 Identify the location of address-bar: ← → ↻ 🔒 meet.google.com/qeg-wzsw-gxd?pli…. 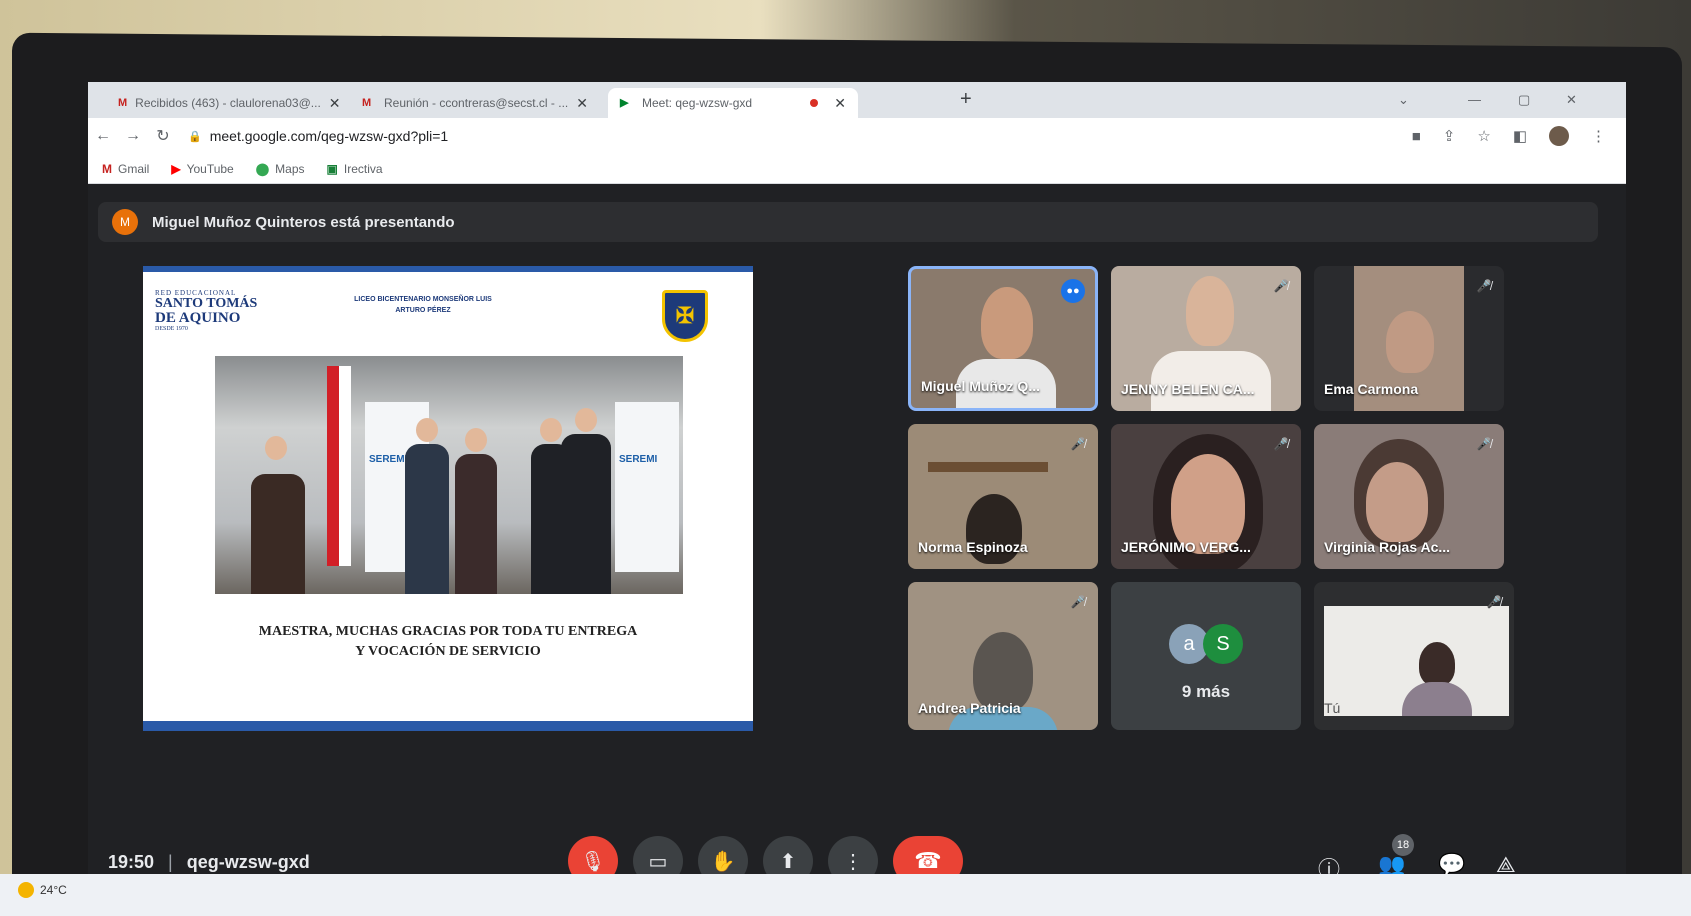
(857, 136).